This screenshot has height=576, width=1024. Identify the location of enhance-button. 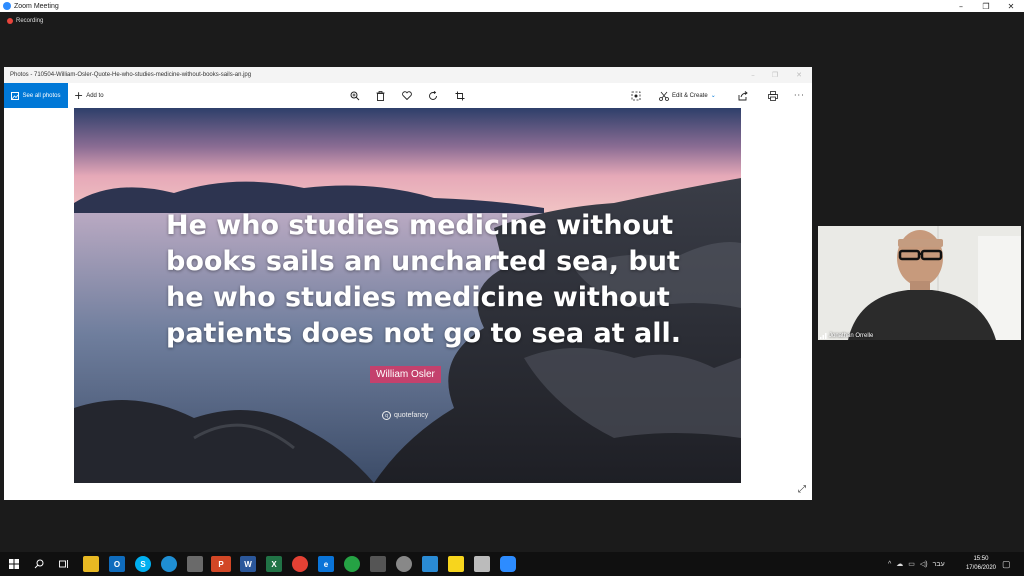
(636, 95).